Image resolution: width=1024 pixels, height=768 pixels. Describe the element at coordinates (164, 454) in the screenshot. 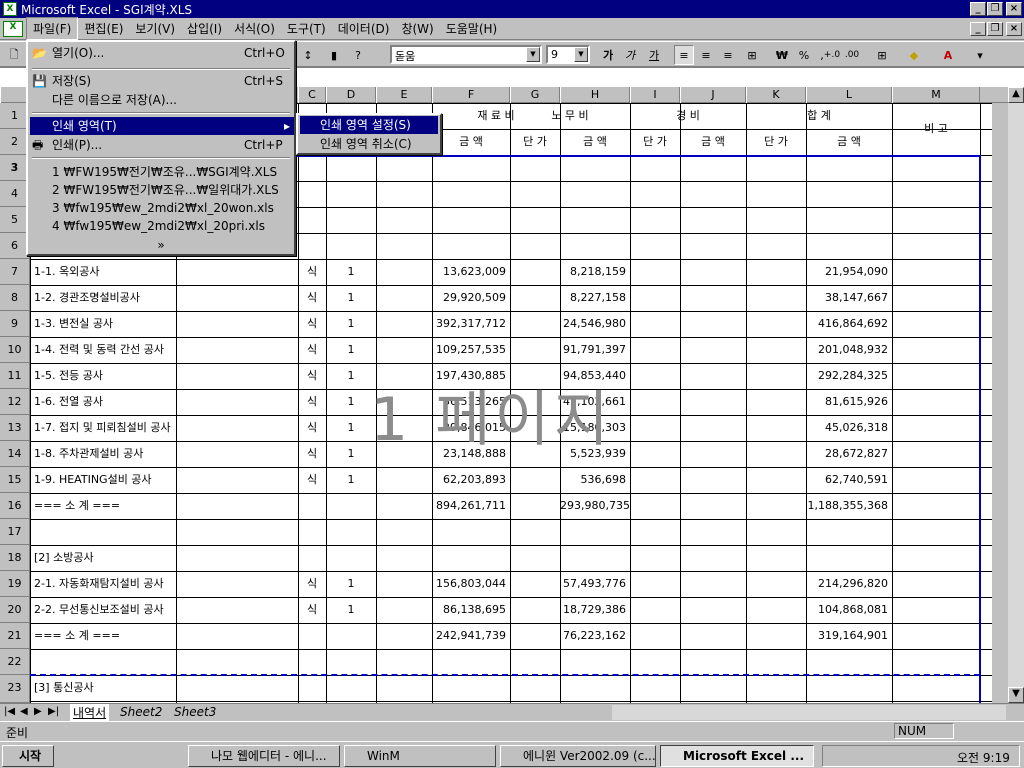

I see `item-name: 1-8. 주차관제설비 공사` at that location.